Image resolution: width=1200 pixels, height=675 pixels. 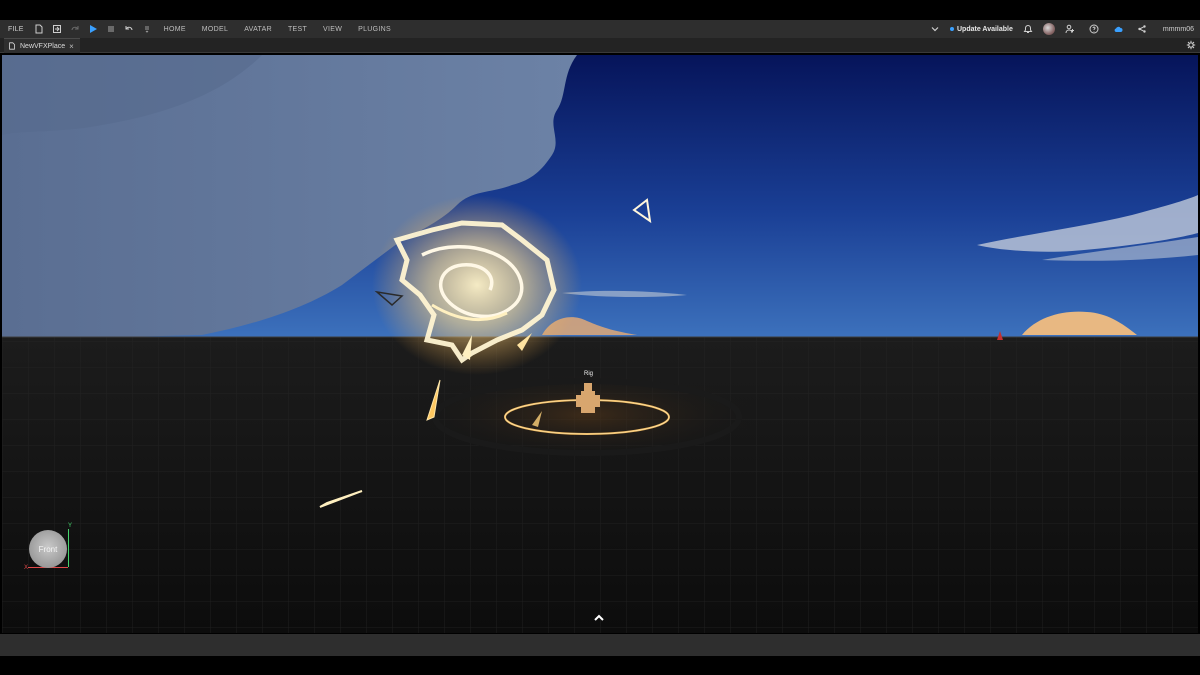 I want to click on tab-view: VIEW, so click(x=332, y=29).